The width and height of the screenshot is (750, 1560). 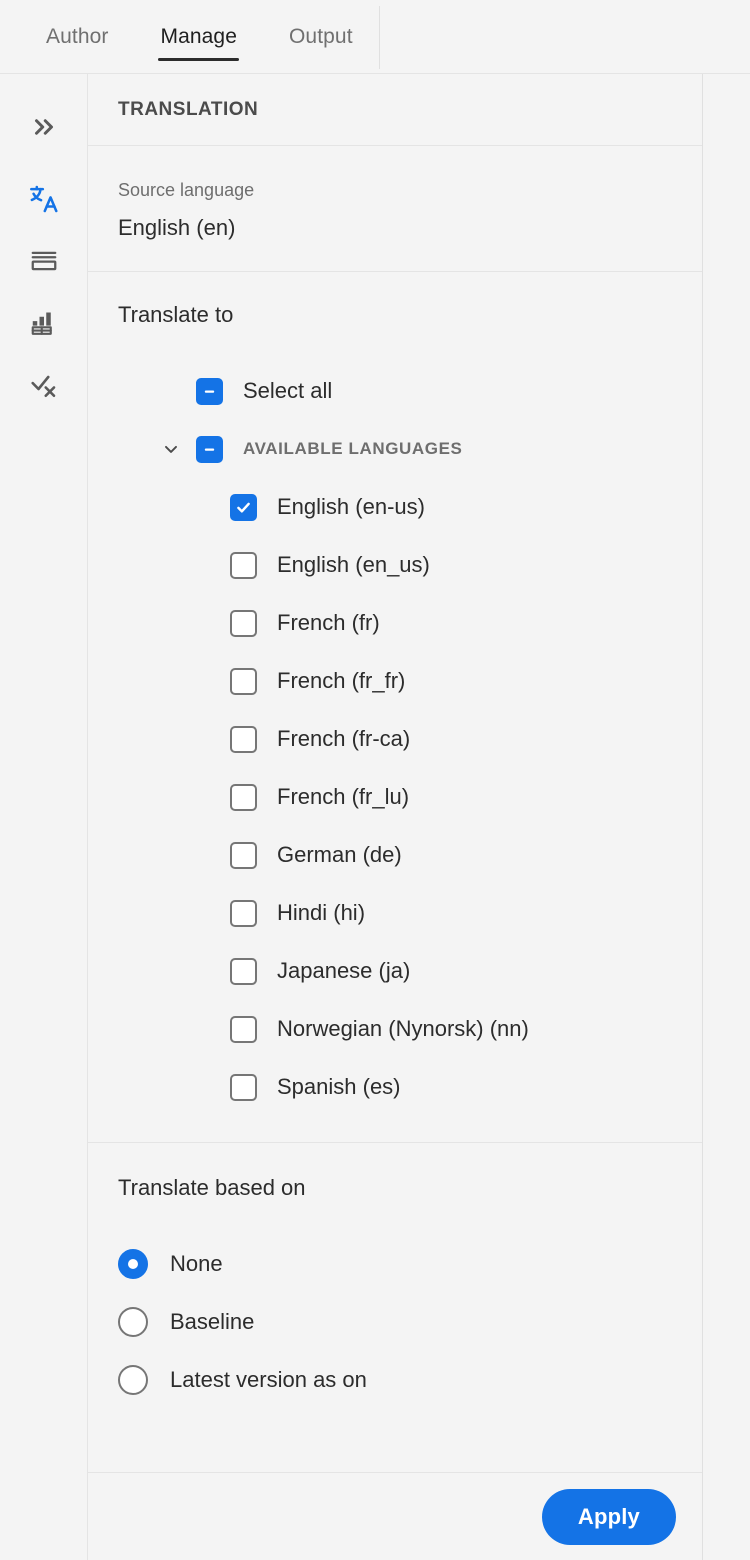 I want to click on language-label: English (en_us), so click(x=353, y=564).